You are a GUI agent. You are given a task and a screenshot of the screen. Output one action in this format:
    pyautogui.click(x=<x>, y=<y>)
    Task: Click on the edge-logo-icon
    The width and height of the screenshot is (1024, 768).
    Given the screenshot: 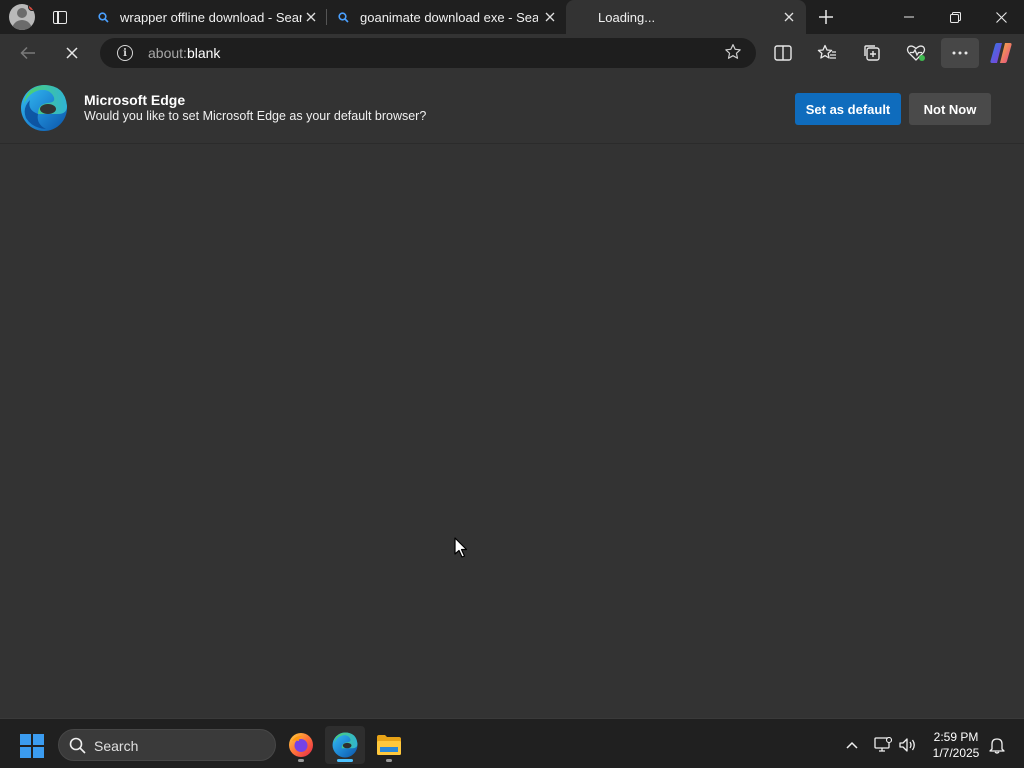 What is the action you would take?
    pyautogui.click(x=44, y=108)
    